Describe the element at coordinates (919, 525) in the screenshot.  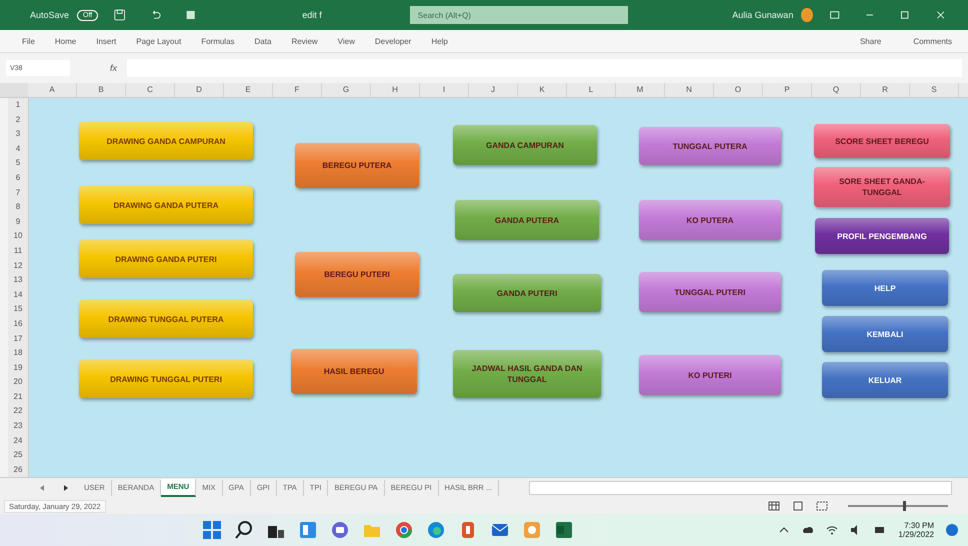
I see `clock-time: 7:30 PM` at that location.